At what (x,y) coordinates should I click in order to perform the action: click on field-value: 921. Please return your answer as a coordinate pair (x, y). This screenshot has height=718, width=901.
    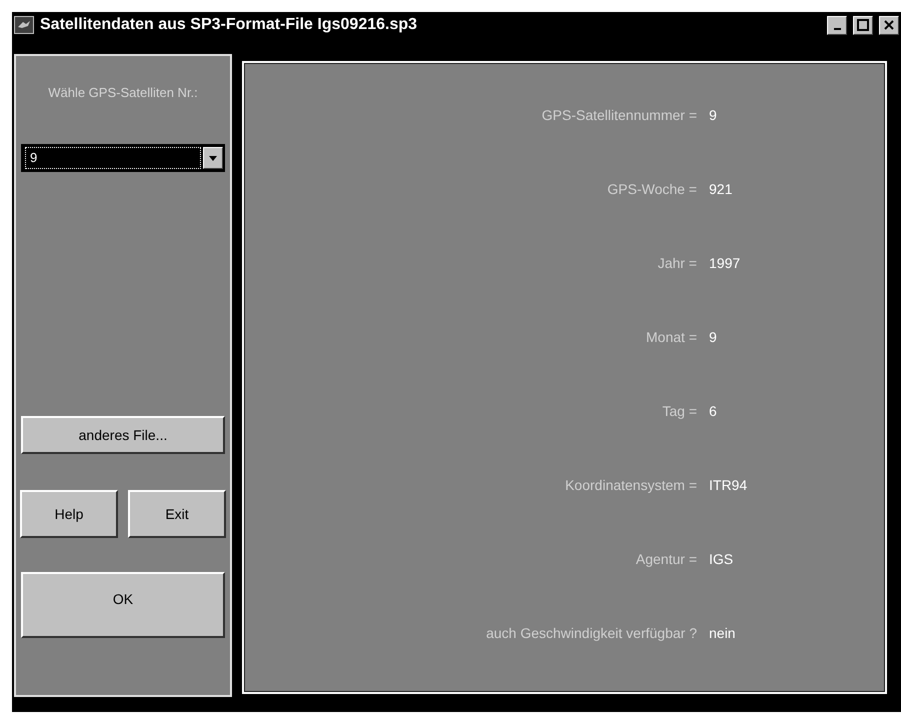
    Looking at the image, I should click on (720, 189).